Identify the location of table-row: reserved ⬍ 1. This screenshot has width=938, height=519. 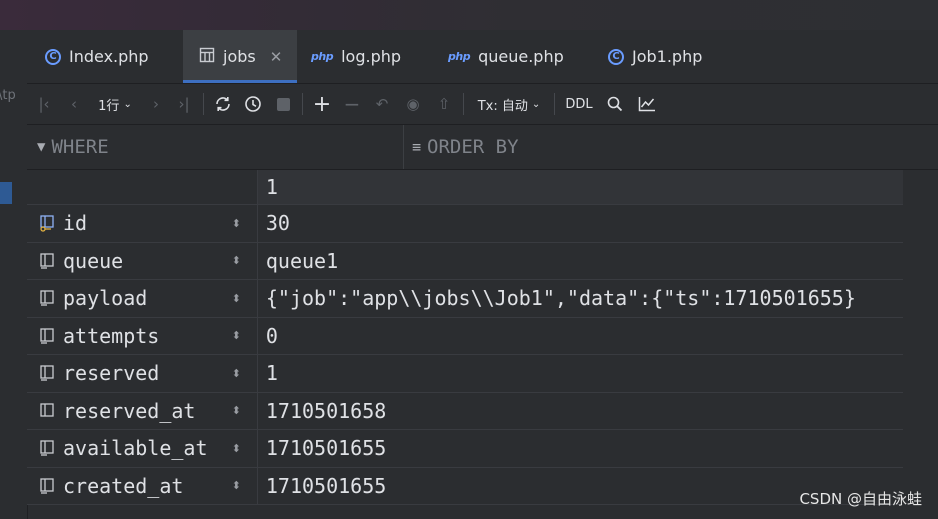
(465, 374).